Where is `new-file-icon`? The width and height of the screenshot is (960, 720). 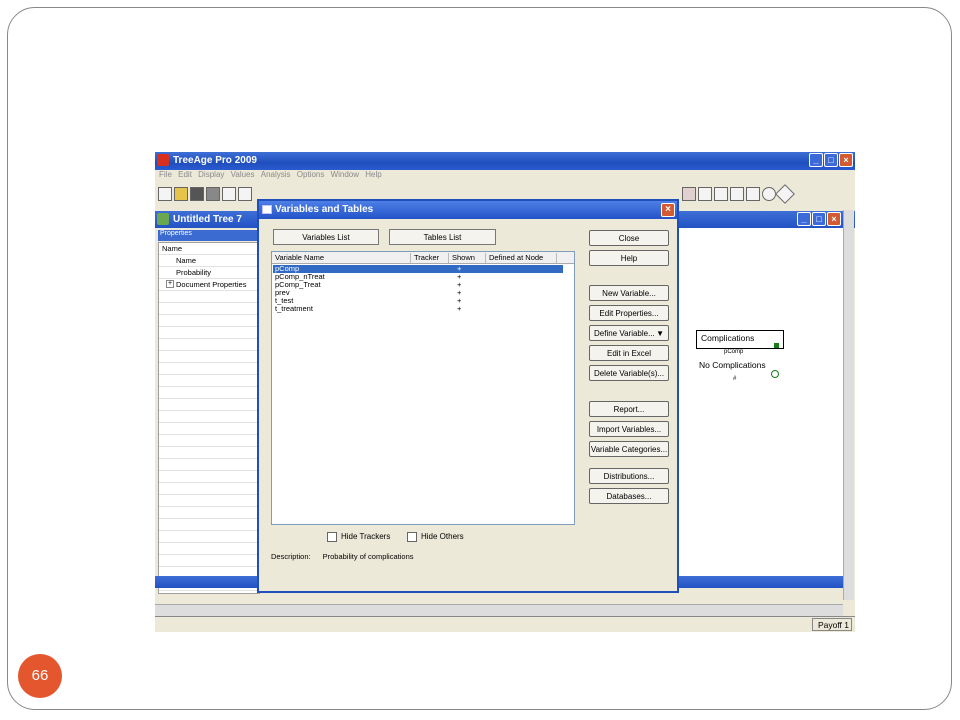
new-file-icon is located at coordinates (165, 194).